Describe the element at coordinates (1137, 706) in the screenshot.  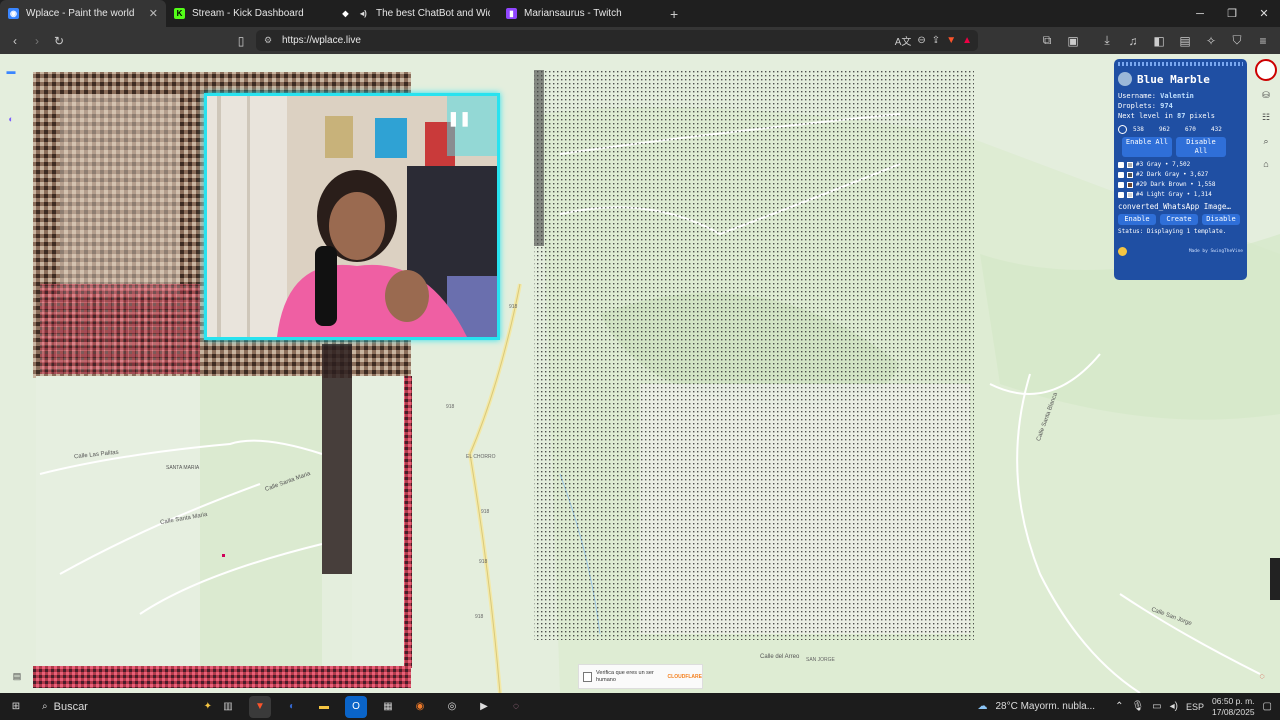
I see `mic-icon: 🎙` at that location.